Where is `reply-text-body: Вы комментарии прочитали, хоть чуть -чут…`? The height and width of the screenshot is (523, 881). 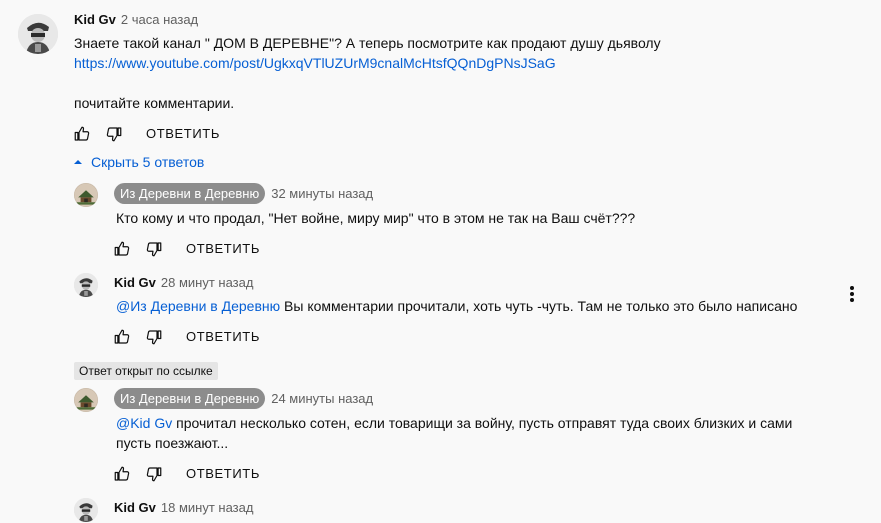 reply-text-body: Вы комментарии прочитали, хоть чуть -чут… is located at coordinates (541, 306).